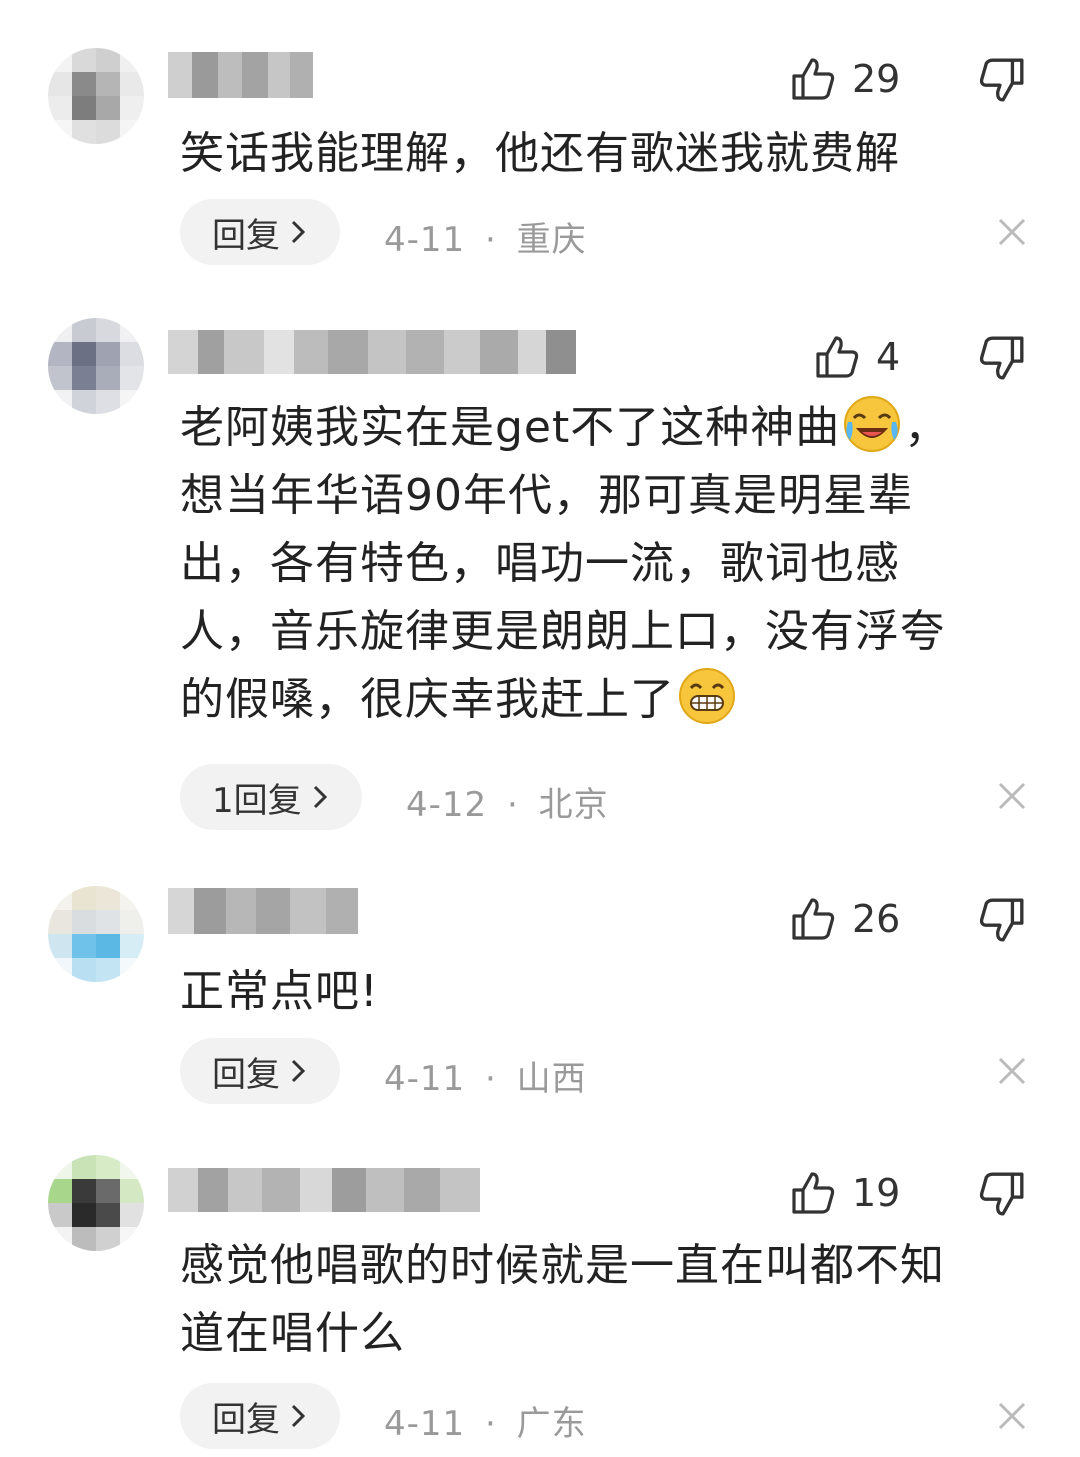 The width and height of the screenshot is (1080, 1457). I want to click on comment-text: 笑话我能理解，他还有歌迷我就费解, so click(595, 154).